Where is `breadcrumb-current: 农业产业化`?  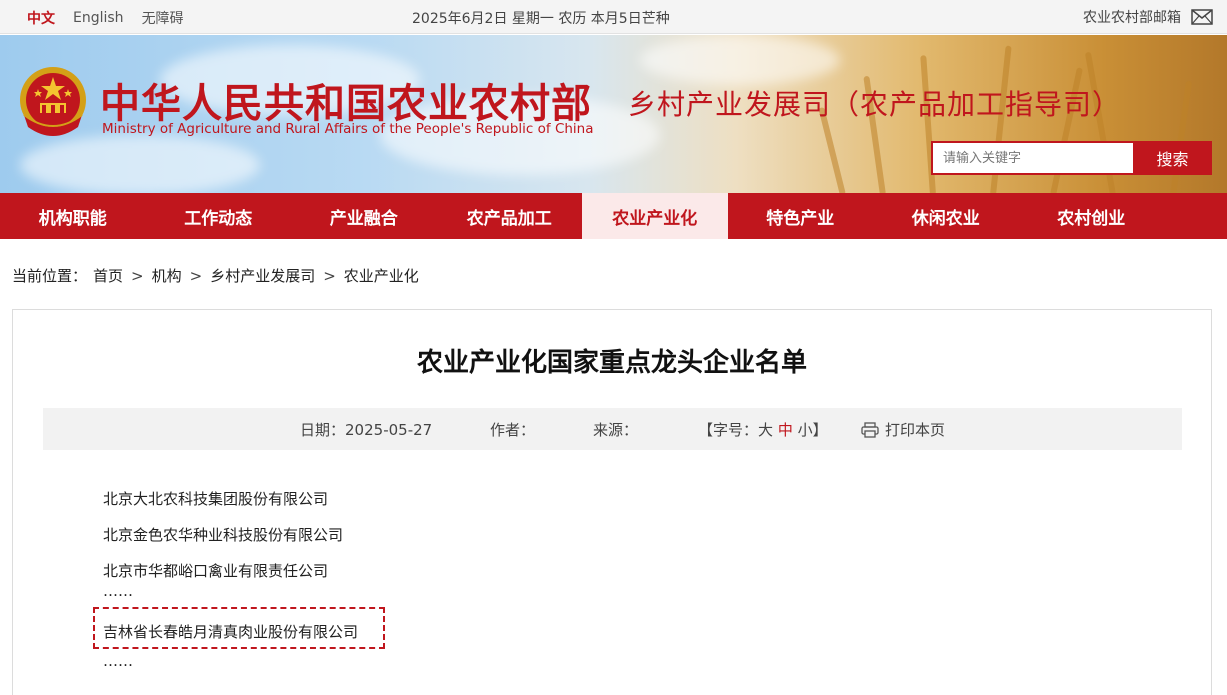 breadcrumb-current: 农业产业化 is located at coordinates (381, 275).